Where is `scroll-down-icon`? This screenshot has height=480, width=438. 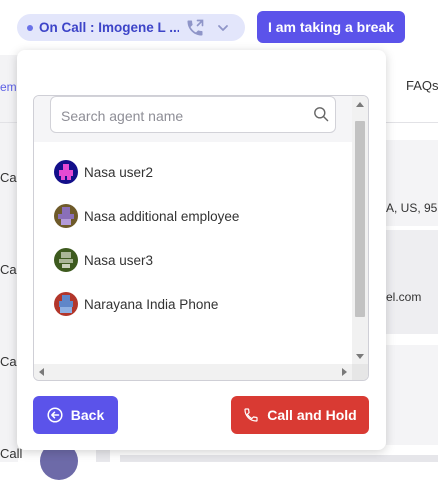 scroll-down-icon is located at coordinates (360, 356).